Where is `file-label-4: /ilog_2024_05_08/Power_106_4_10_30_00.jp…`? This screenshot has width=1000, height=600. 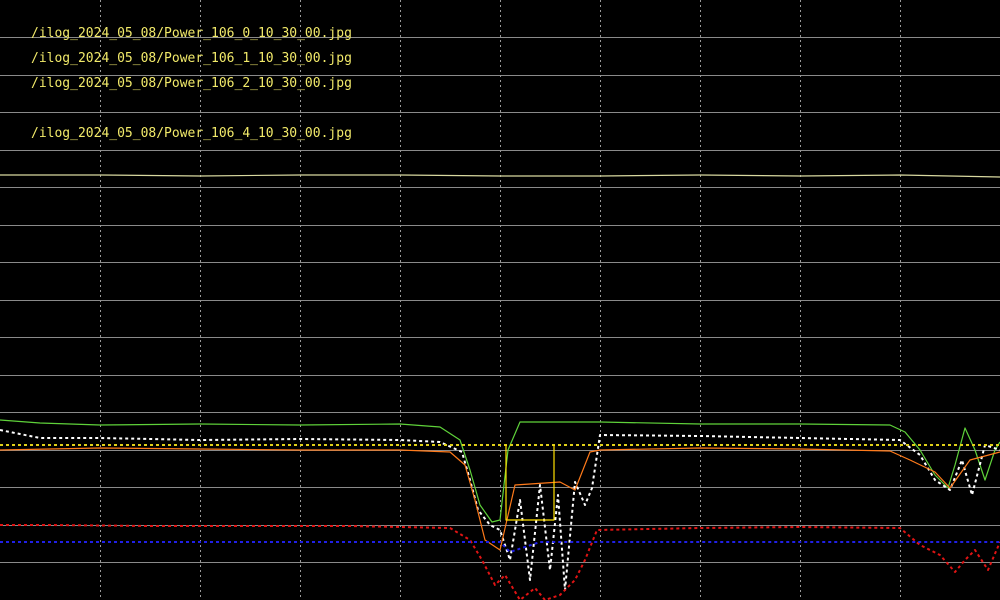
file-label-4: /ilog_2024_05_08/Power_106_4_10_30_00.jp… is located at coordinates (191, 133).